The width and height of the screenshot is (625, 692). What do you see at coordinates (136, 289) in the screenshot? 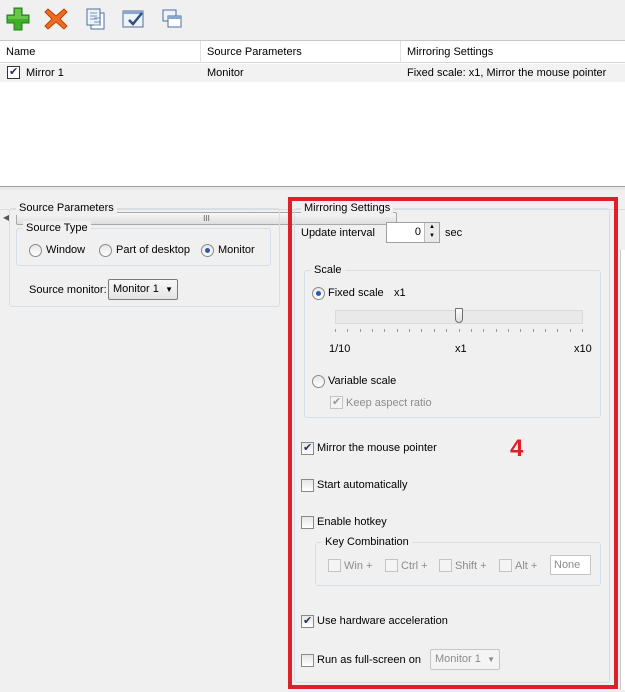
I see `source-monitor-value: Monitor 1` at bounding box center [136, 289].